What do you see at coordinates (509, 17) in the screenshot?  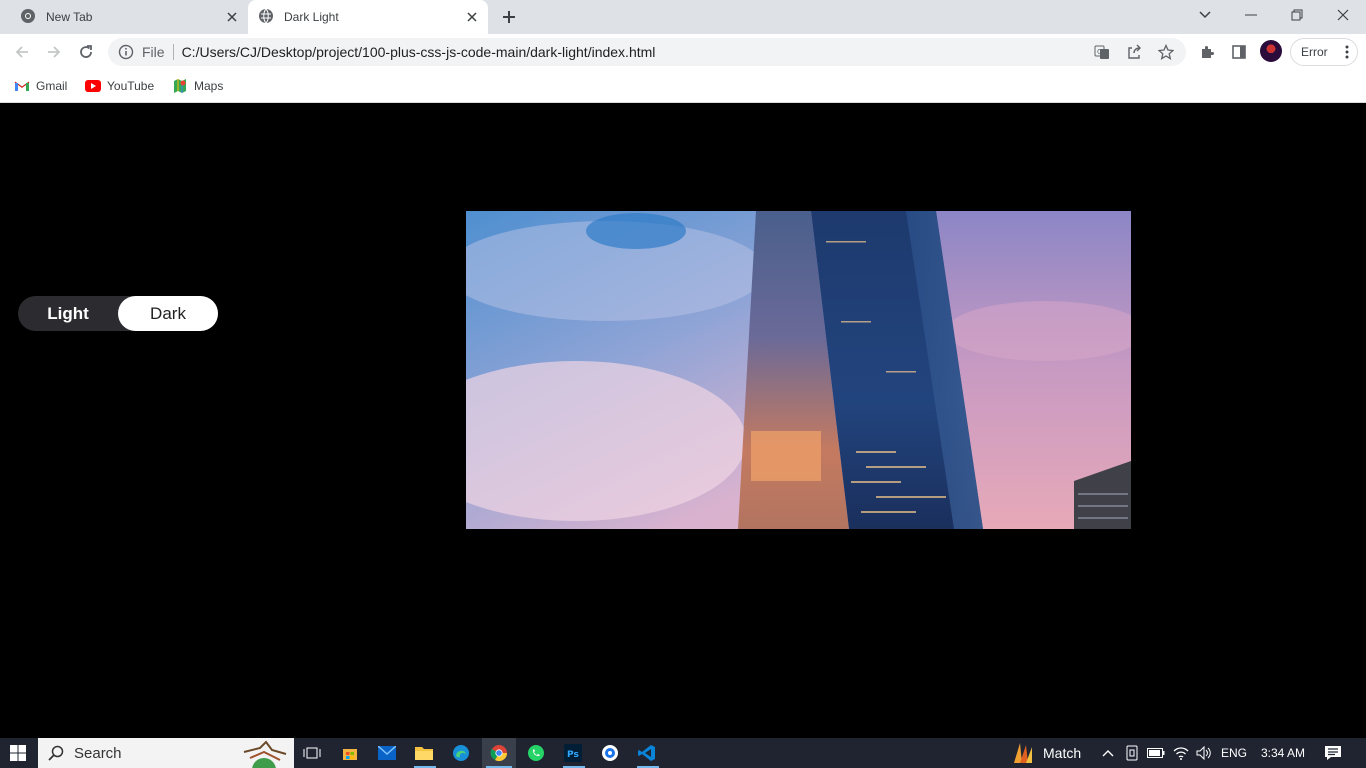 I see `new-tab-button` at bounding box center [509, 17].